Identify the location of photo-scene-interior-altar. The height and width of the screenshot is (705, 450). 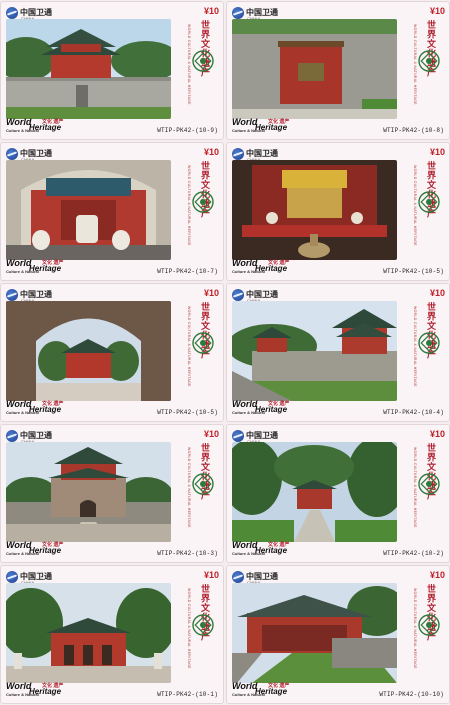
(314, 210).